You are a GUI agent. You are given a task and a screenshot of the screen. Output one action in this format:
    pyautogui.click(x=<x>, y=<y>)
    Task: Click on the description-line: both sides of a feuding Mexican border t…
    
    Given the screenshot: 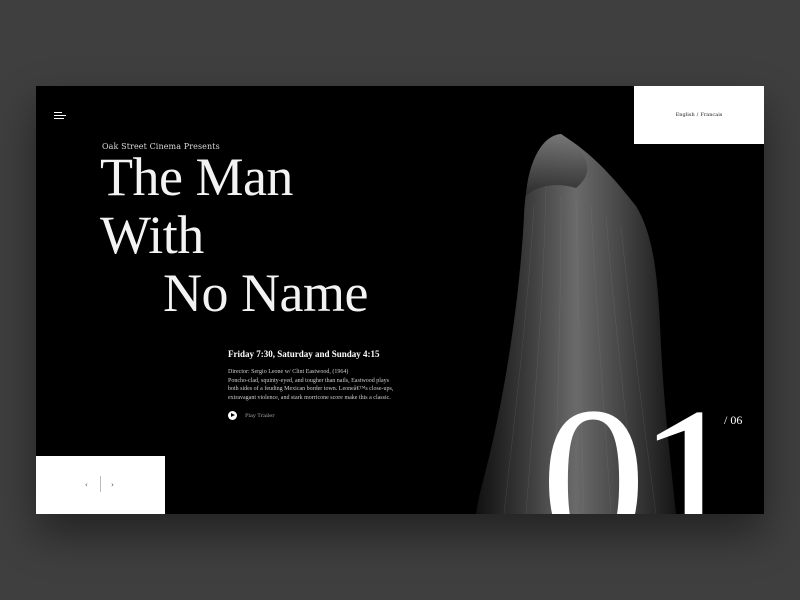 What is the action you would take?
    pyautogui.click(x=311, y=389)
    